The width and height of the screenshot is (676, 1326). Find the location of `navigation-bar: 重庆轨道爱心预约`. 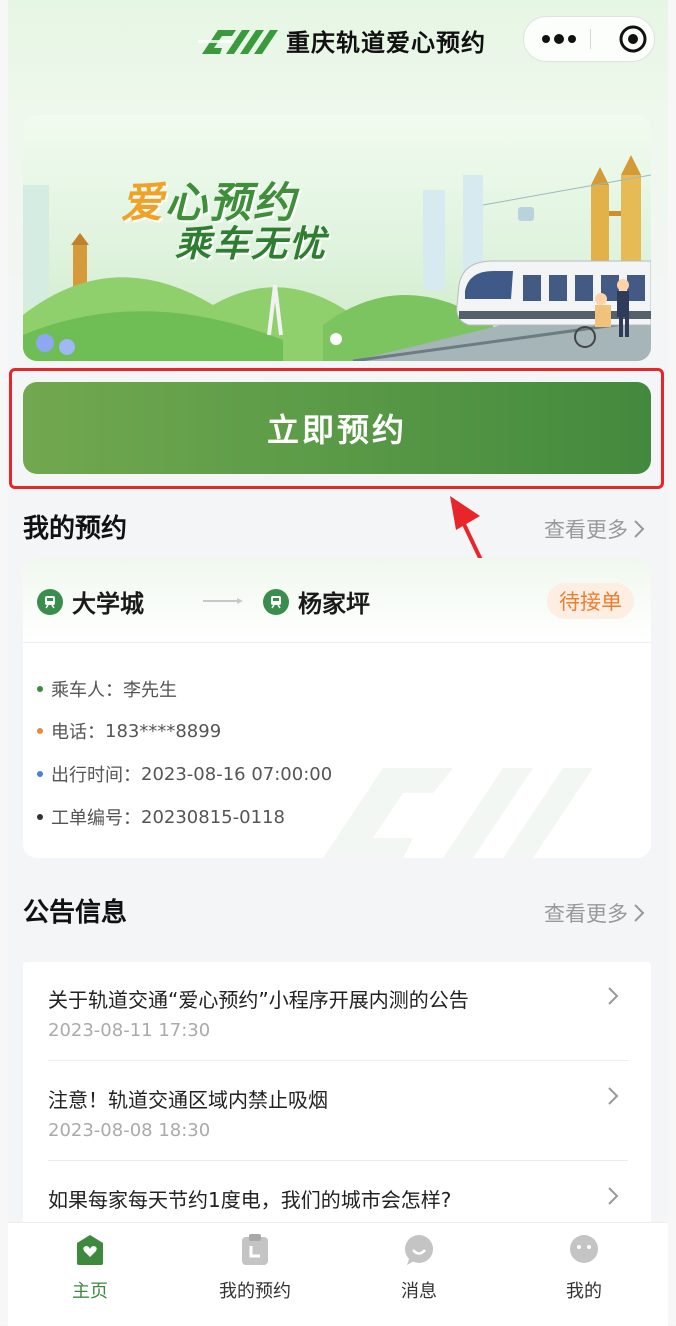

navigation-bar: 重庆轨道爱心预约 is located at coordinates (338, 45).